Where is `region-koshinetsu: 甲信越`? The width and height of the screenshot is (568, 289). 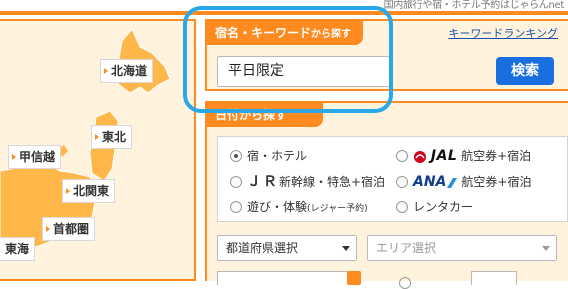 region-koshinetsu: 甲信越 is located at coordinates (35, 157).